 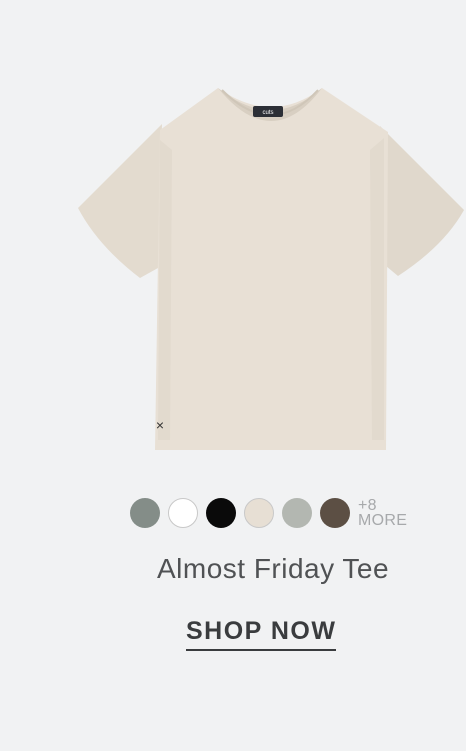 I want to click on swatch-sage, so click(x=145, y=513).